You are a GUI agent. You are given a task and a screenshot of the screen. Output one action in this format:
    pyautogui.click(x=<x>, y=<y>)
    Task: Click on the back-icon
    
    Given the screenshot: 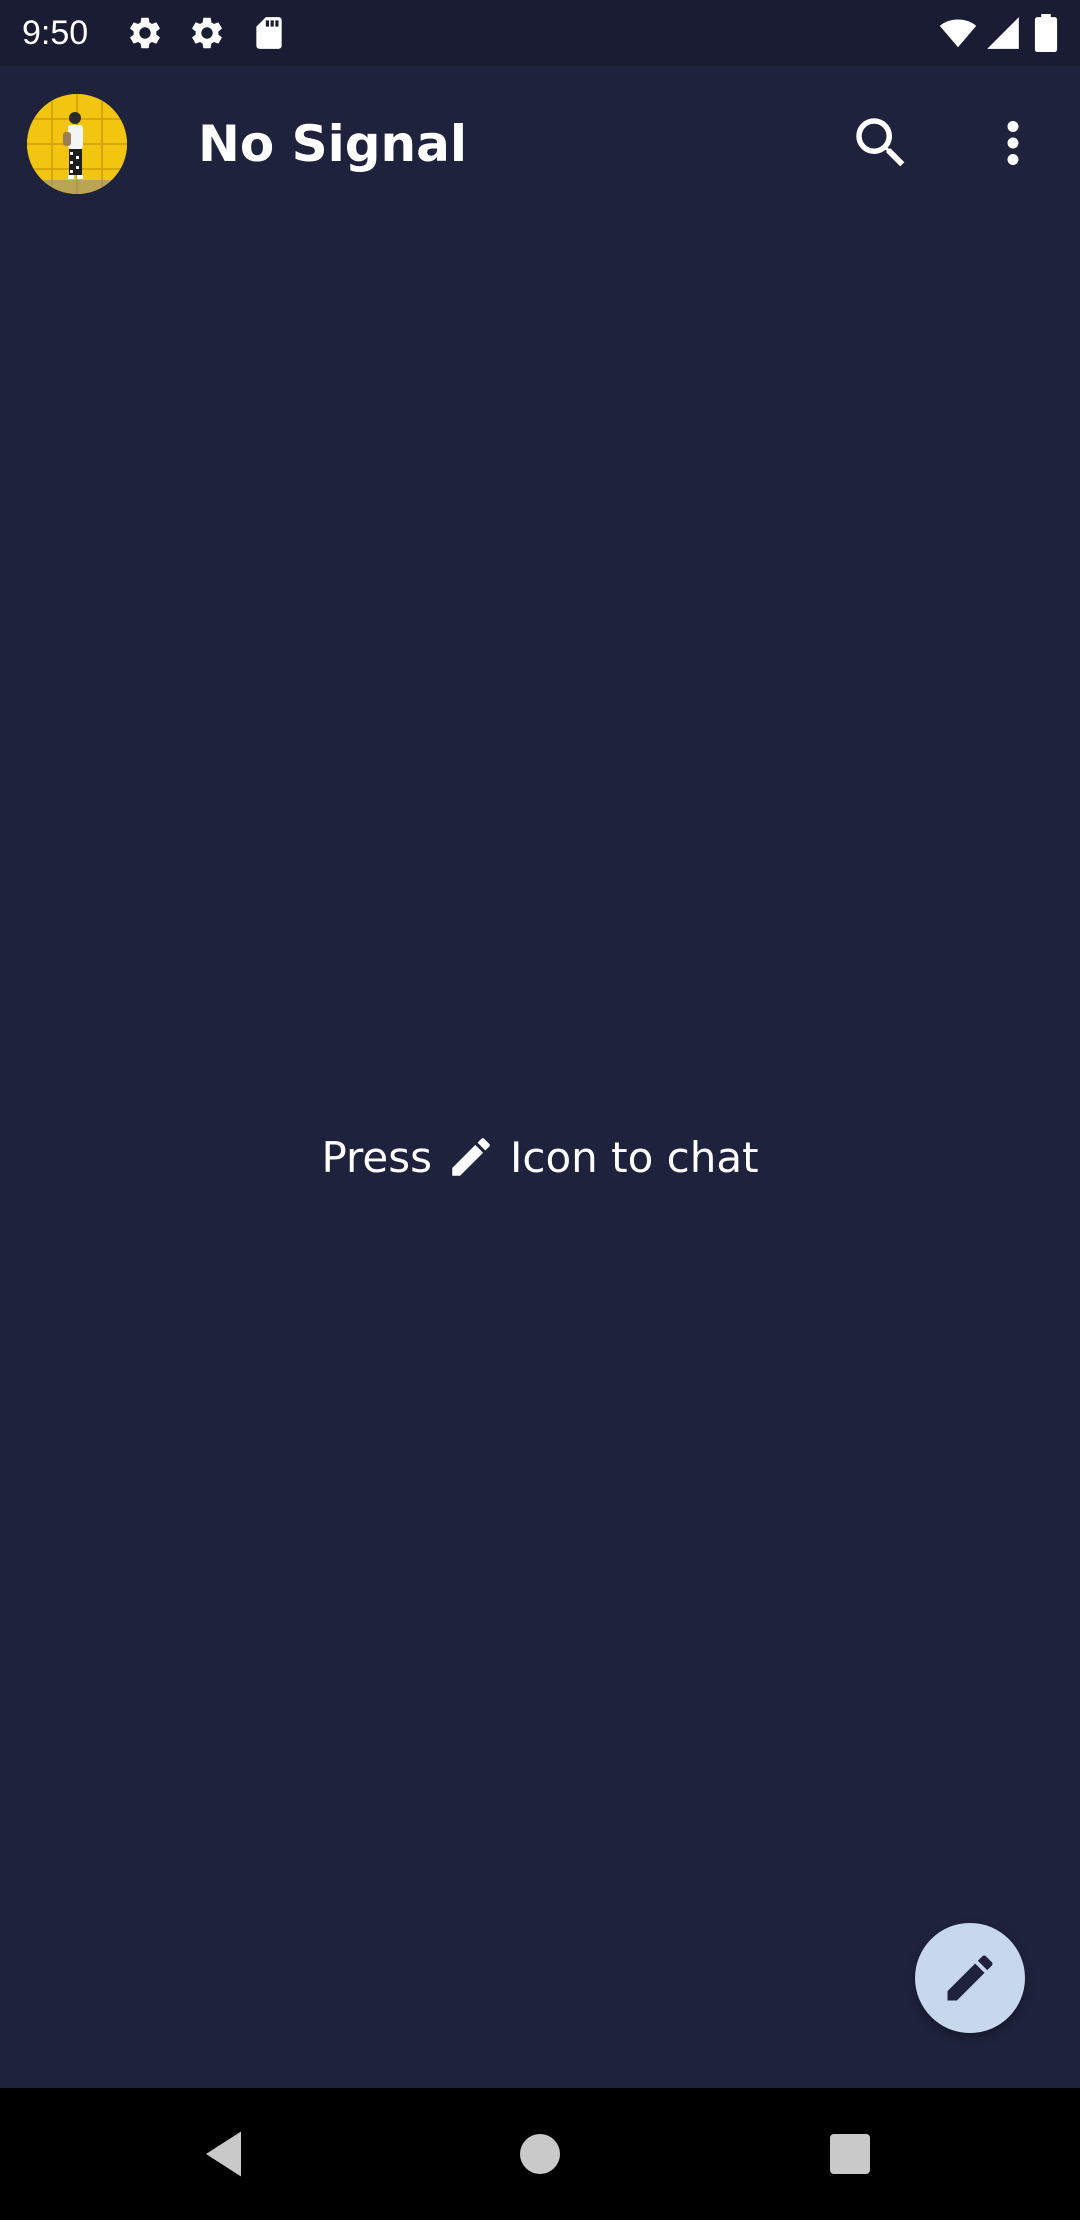 What is the action you would take?
    pyautogui.click(x=226, y=2154)
    